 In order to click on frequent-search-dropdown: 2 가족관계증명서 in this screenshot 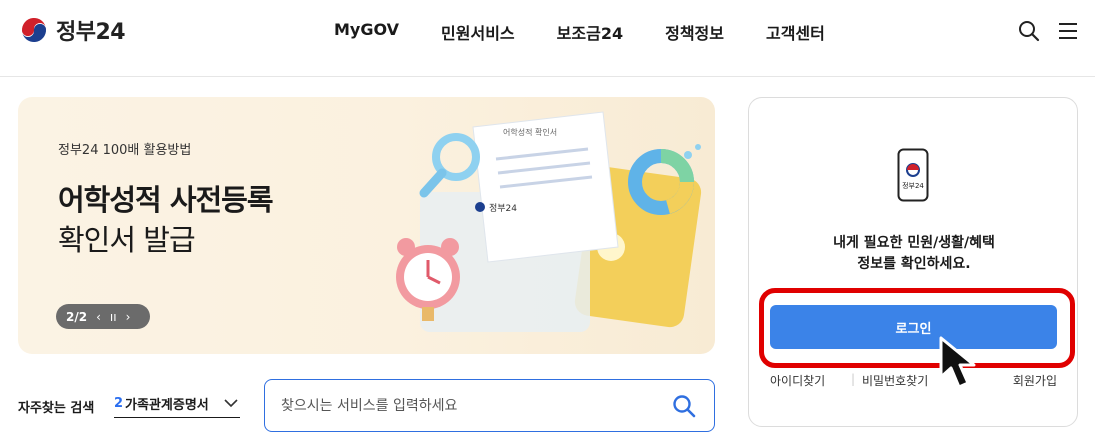, I will do `click(177, 404)`.